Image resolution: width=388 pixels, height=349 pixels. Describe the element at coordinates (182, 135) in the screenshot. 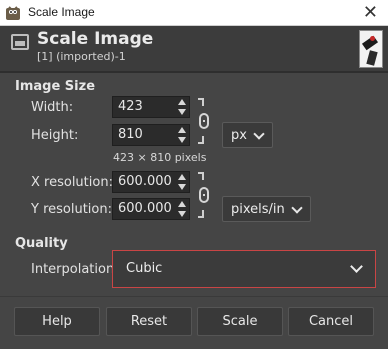

I see `height-spin-arrows` at that location.